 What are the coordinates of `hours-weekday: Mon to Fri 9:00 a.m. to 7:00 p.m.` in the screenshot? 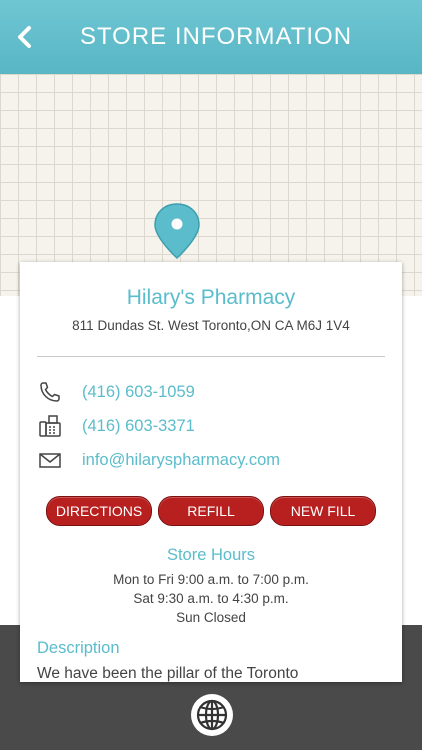 It's located at (211, 579).